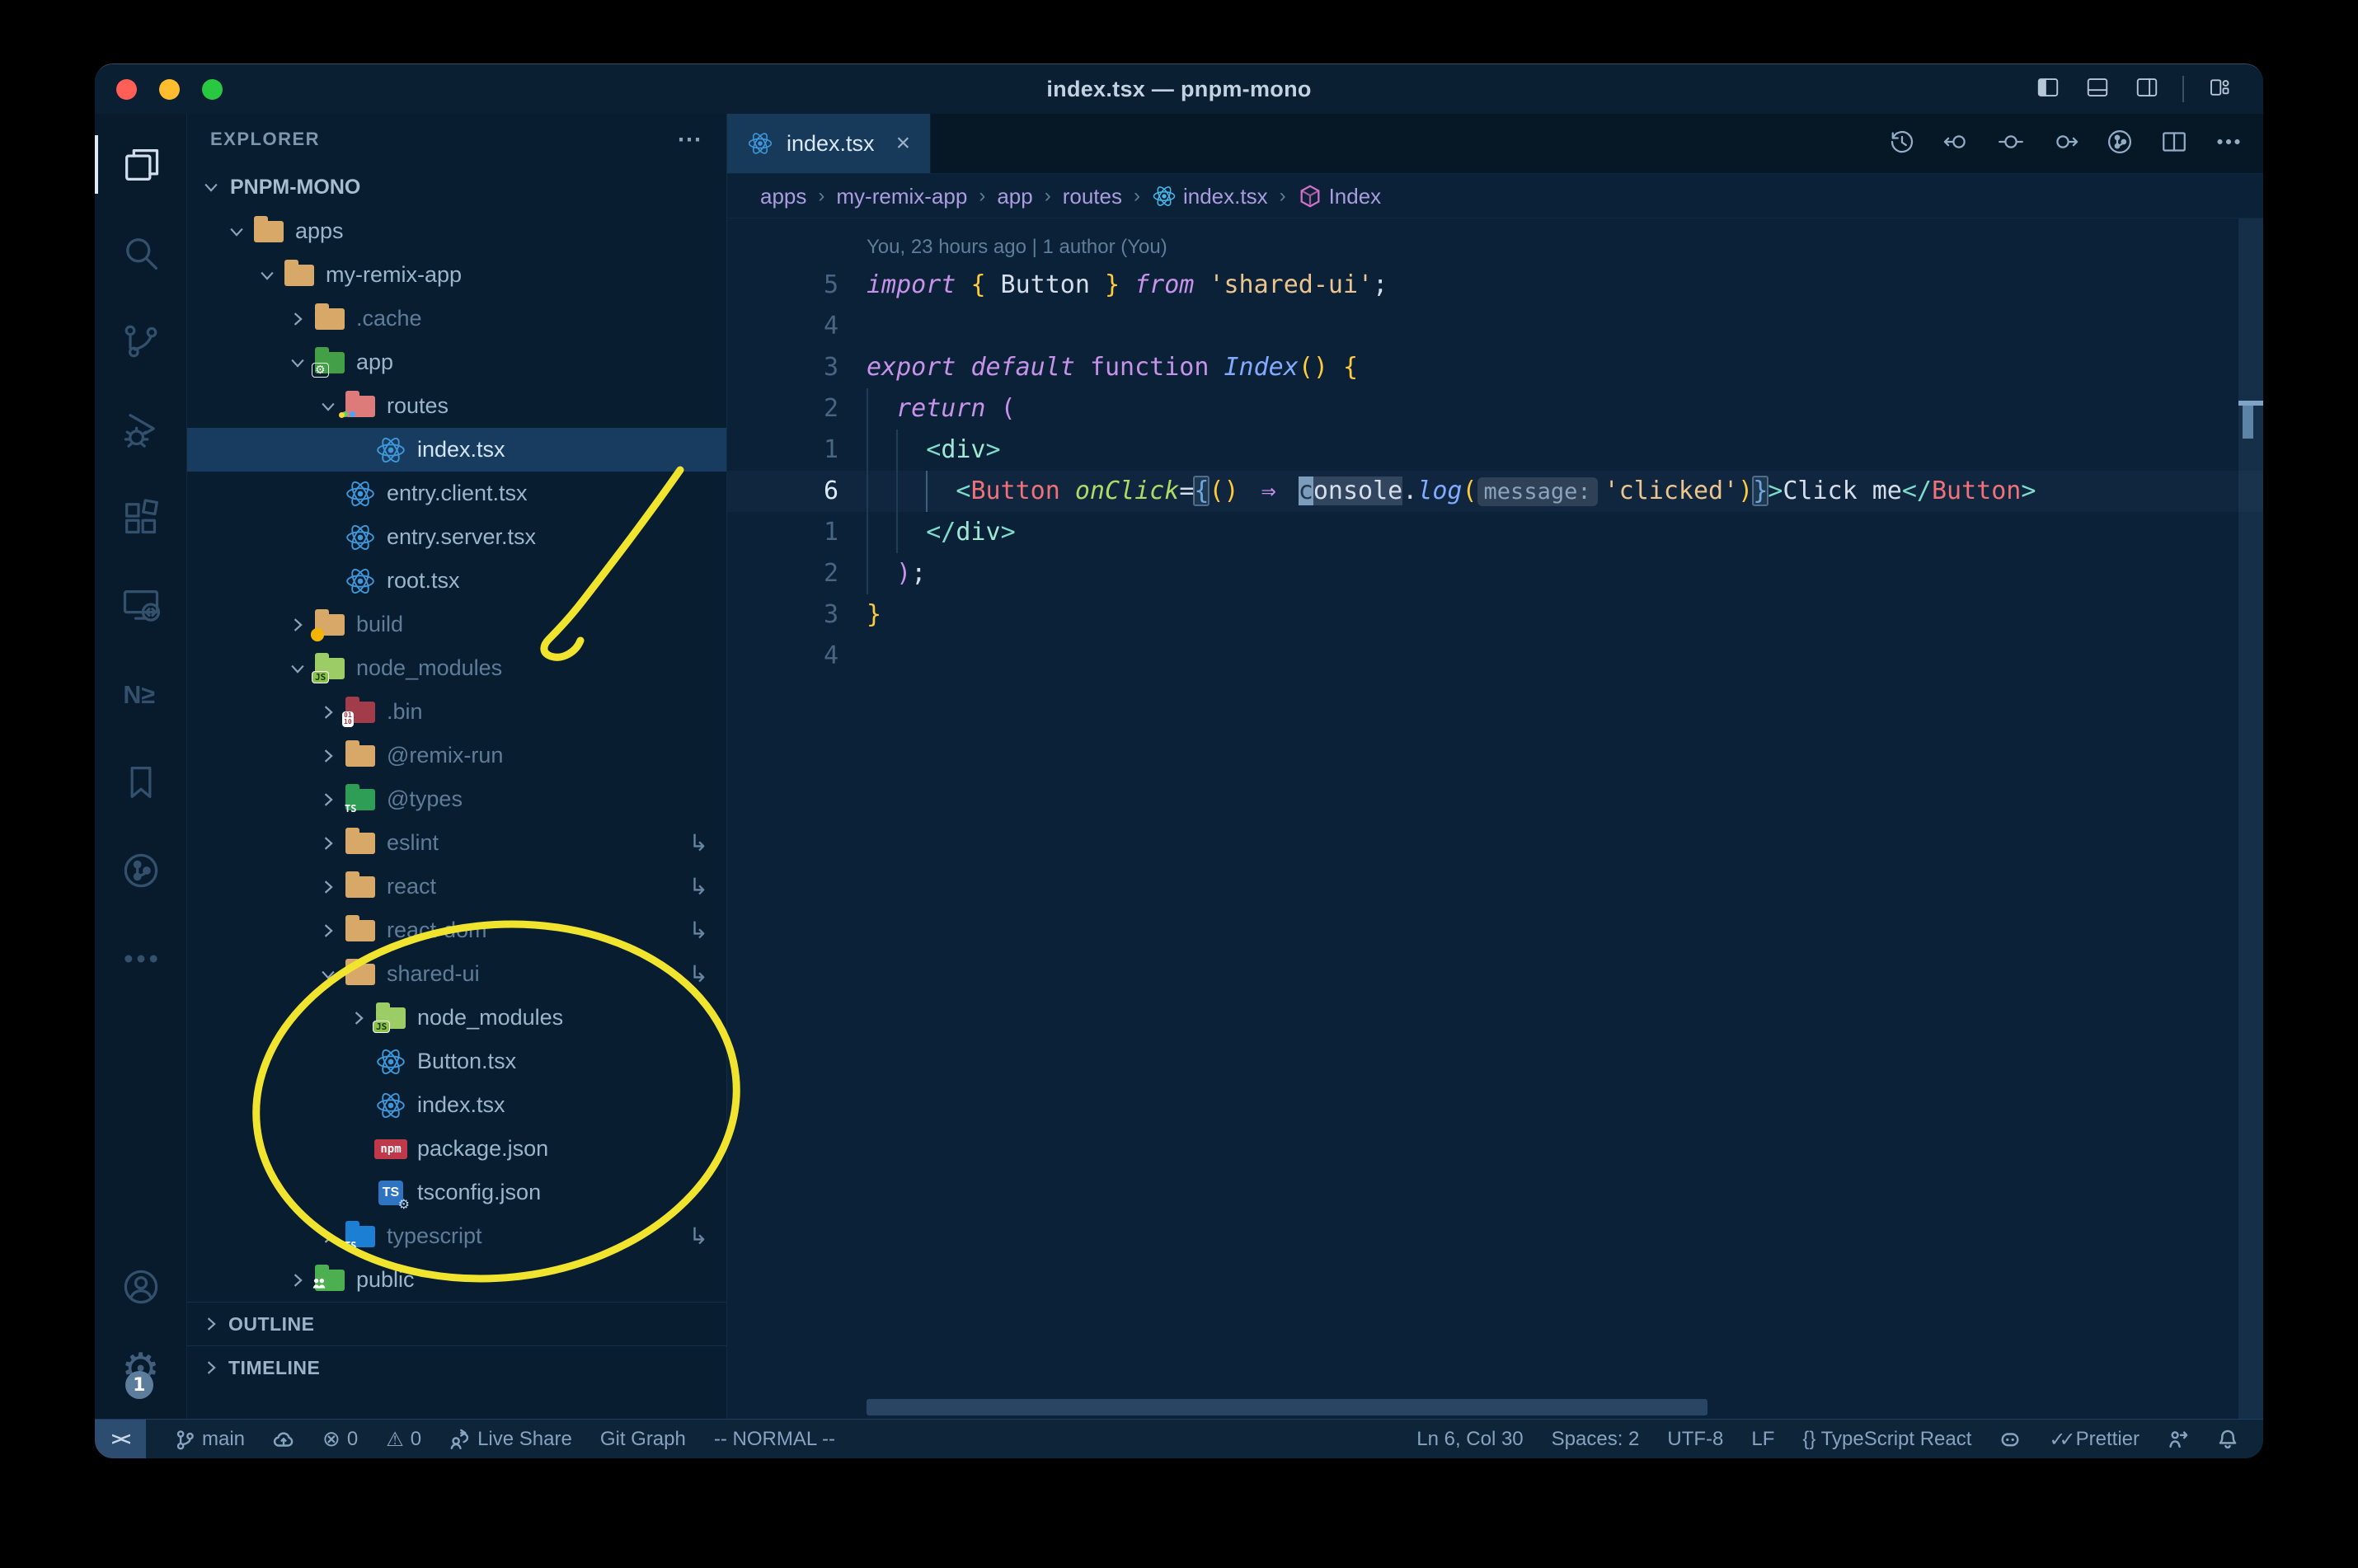 This screenshot has height=1568, width=2358. I want to click on status-live-share: Live Share, so click(511, 1439).